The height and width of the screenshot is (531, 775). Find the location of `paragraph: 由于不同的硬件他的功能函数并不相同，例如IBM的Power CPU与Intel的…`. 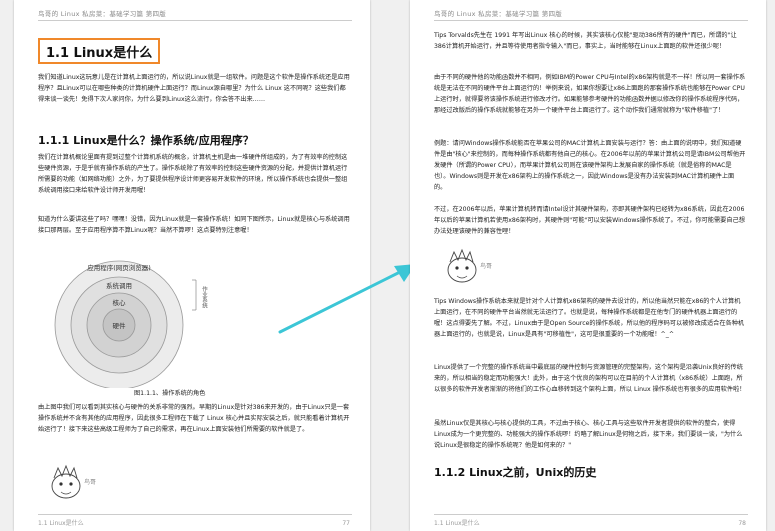

paragraph: 由于不同的硬件他的功能函数并不相同，例如IBM的Power CPU与Intel的… is located at coordinates (590, 94).